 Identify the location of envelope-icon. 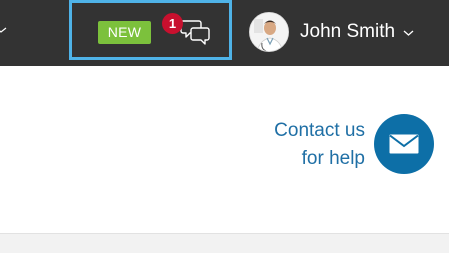
(404, 144).